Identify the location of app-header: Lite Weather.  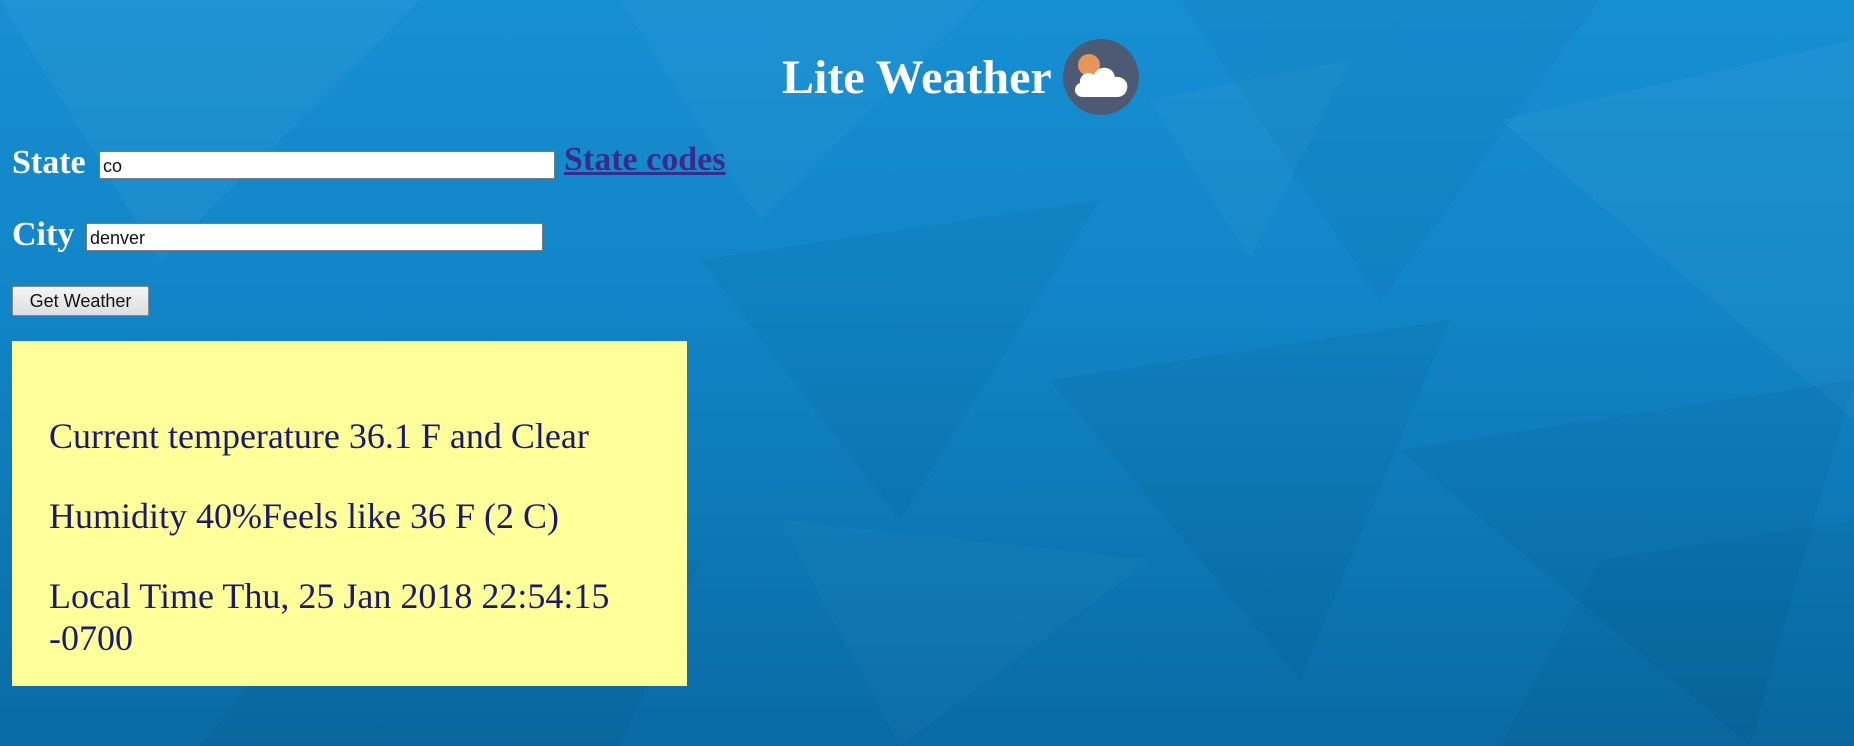
(927, 66).